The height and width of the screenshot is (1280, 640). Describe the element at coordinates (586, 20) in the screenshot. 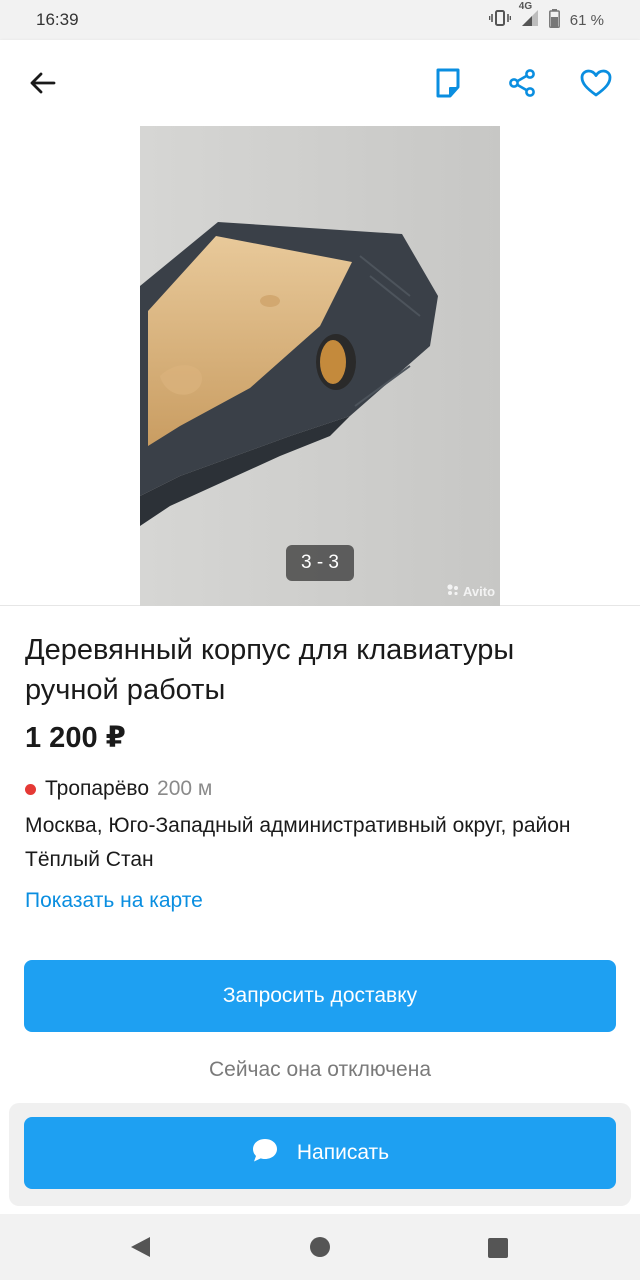

I see `battery-percent: 61 %` at that location.